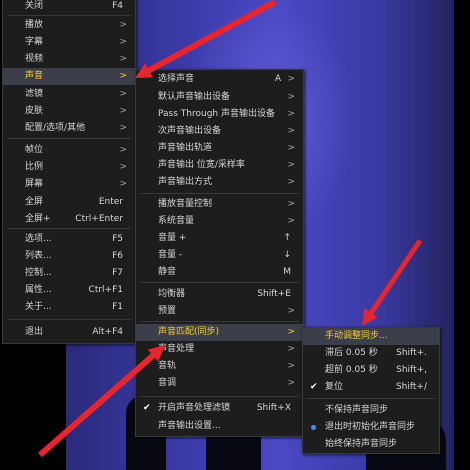 This screenshot has height=470, width=470. Describe the element at coordinates (156, 353) in the screenshot. I see `red-arrow-head-icon` at that location.